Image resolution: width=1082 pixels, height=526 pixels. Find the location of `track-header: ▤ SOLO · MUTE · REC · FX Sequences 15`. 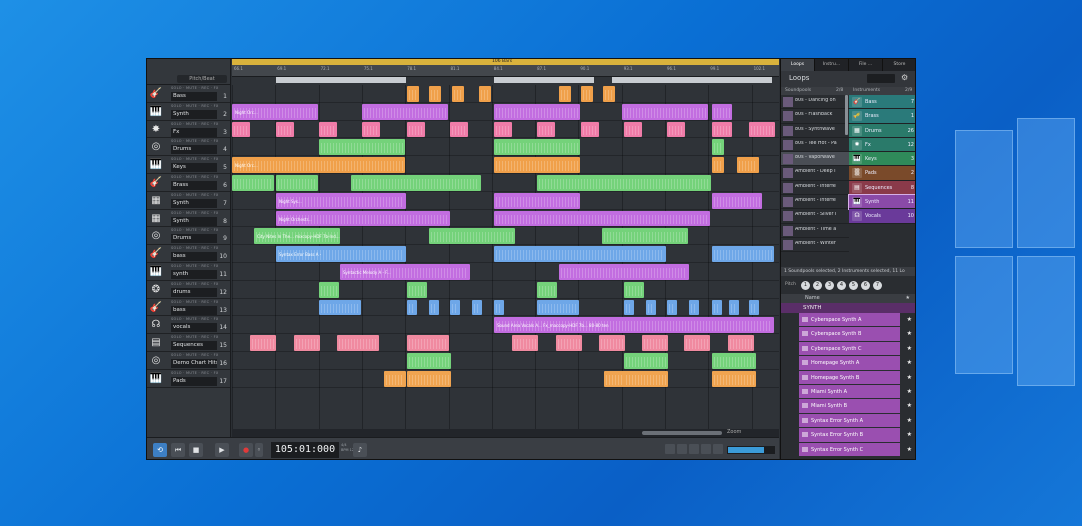

track-header: ▤ SOLO · MUTE · REC · FX Sequences 15 is located at coordinates (188, 343).